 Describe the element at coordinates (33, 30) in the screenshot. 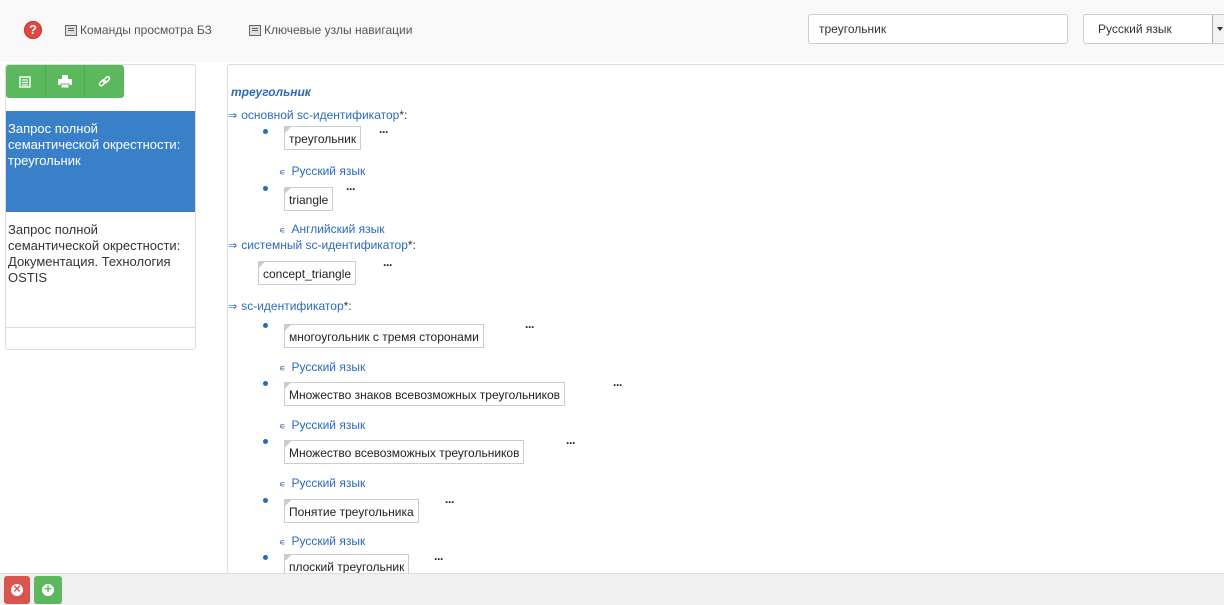

I see `help-icon: ?` at that location.